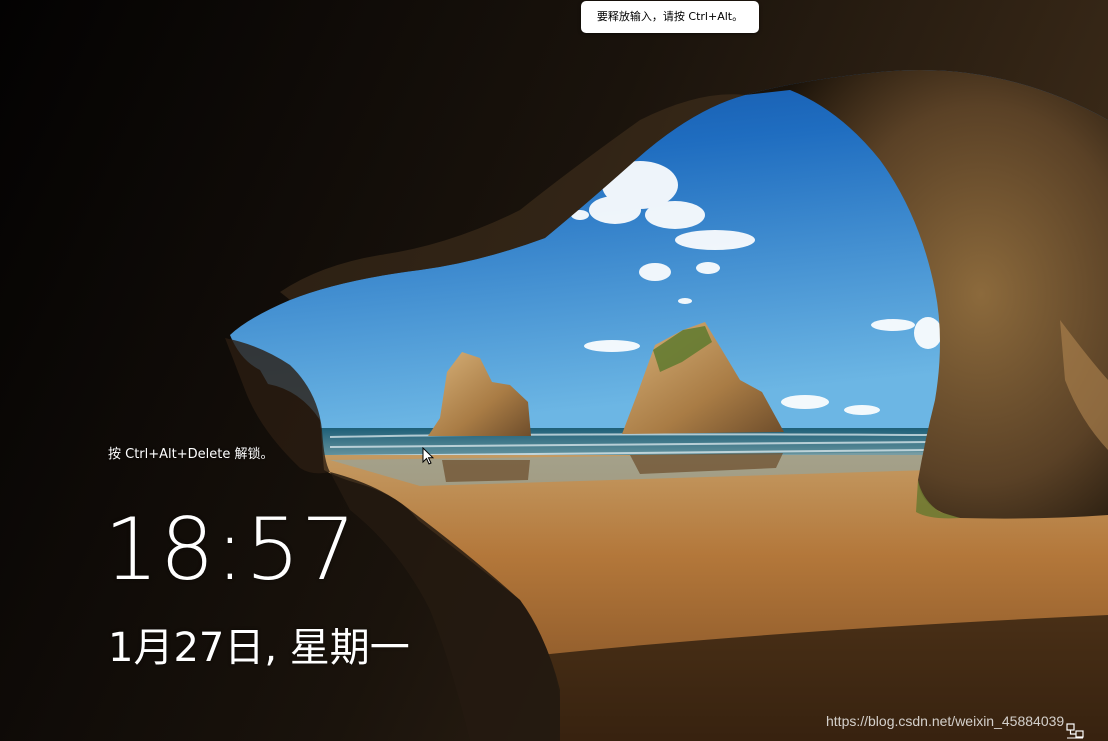 The height and width of the screenshot is (741, 1108). Describe the element at coordinates (945, 721) in the screenshot. I see `watermark-url: https://blog.csdn.net/weixin_45884039` at that location.